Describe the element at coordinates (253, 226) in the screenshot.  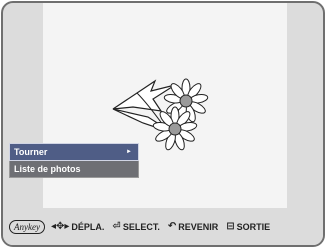
I see `help-exit-label: SORTIE` at that location.